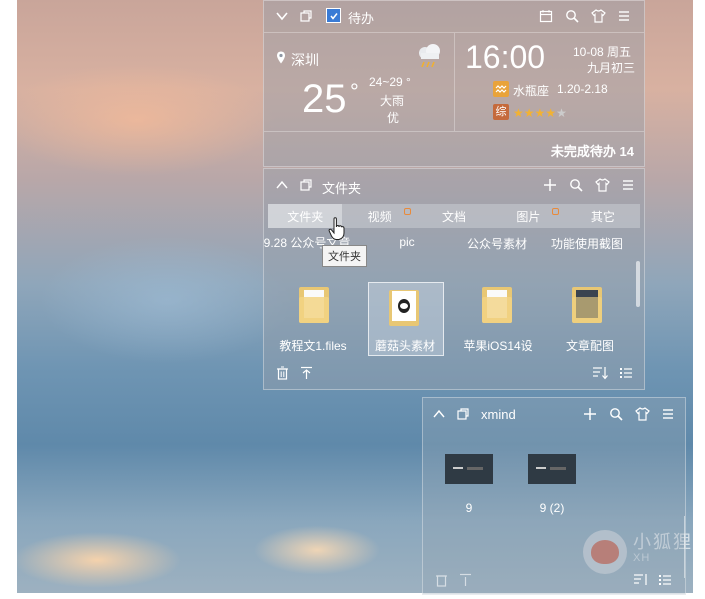 Image resolution: width=705 pixels, height=599 pixels. Describe the element at coordinates (337, 231) in the screenshot. I see `hand-cursor-icon` at that location.